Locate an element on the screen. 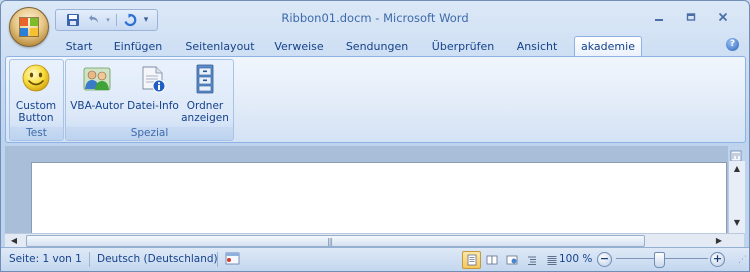 The width and height of the screenshot is (750, 272). tab-ansicht: Ansicht is located at coordinates (537, 46).